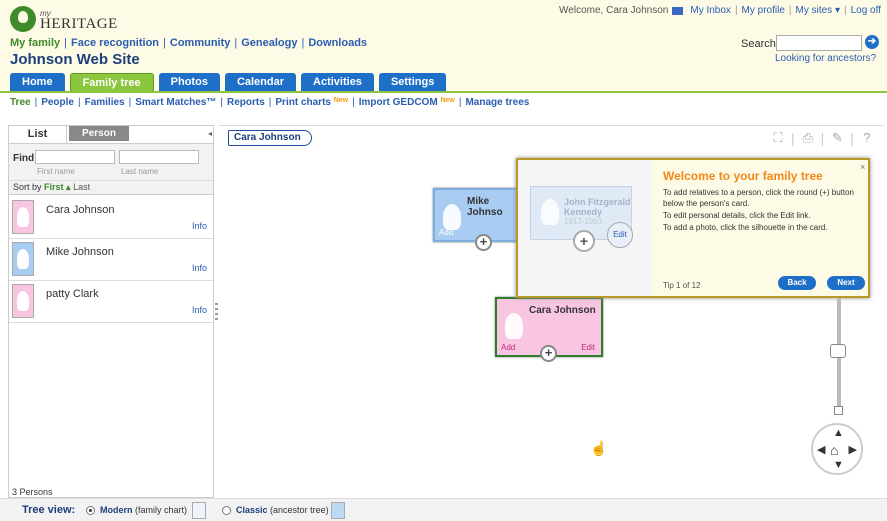 This screenshot has width=887, height=521. What do you see at coordinates (763, 10) in the screenshot?
I see `profile-link: My profile` at bounding box center [763, 10].